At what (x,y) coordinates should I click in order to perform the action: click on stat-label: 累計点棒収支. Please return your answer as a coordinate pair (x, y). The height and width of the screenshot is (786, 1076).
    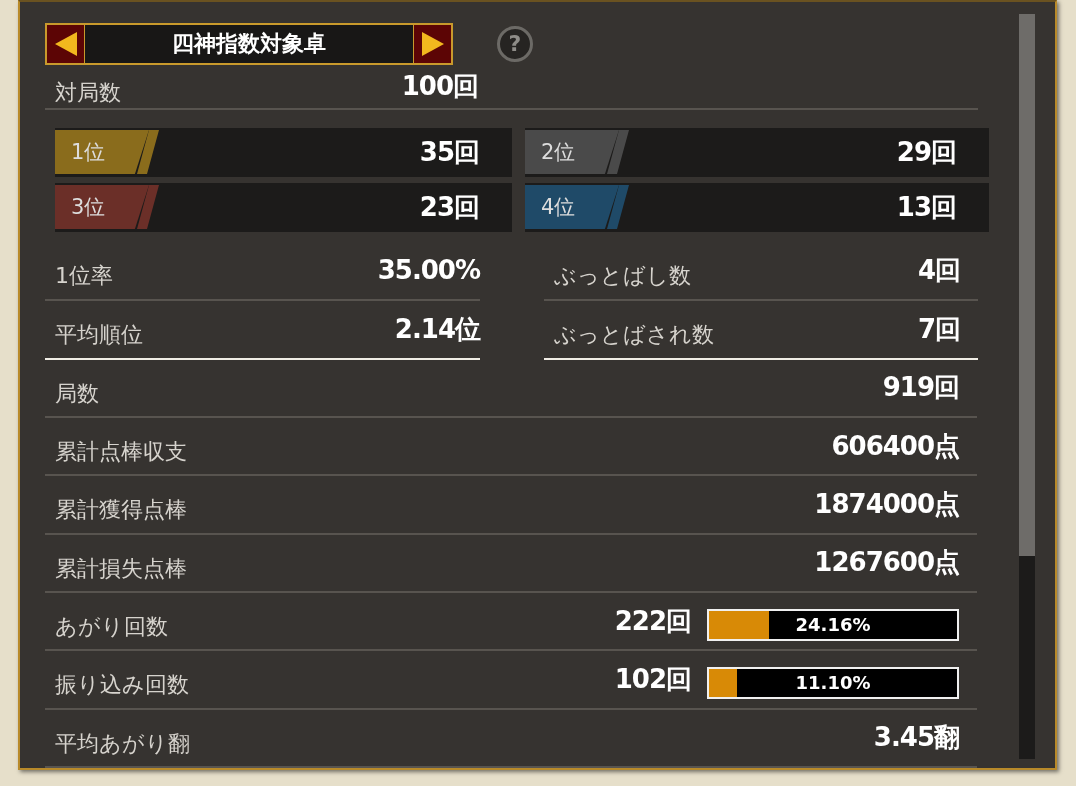
    Looking at the image, I should click on (120, 452).